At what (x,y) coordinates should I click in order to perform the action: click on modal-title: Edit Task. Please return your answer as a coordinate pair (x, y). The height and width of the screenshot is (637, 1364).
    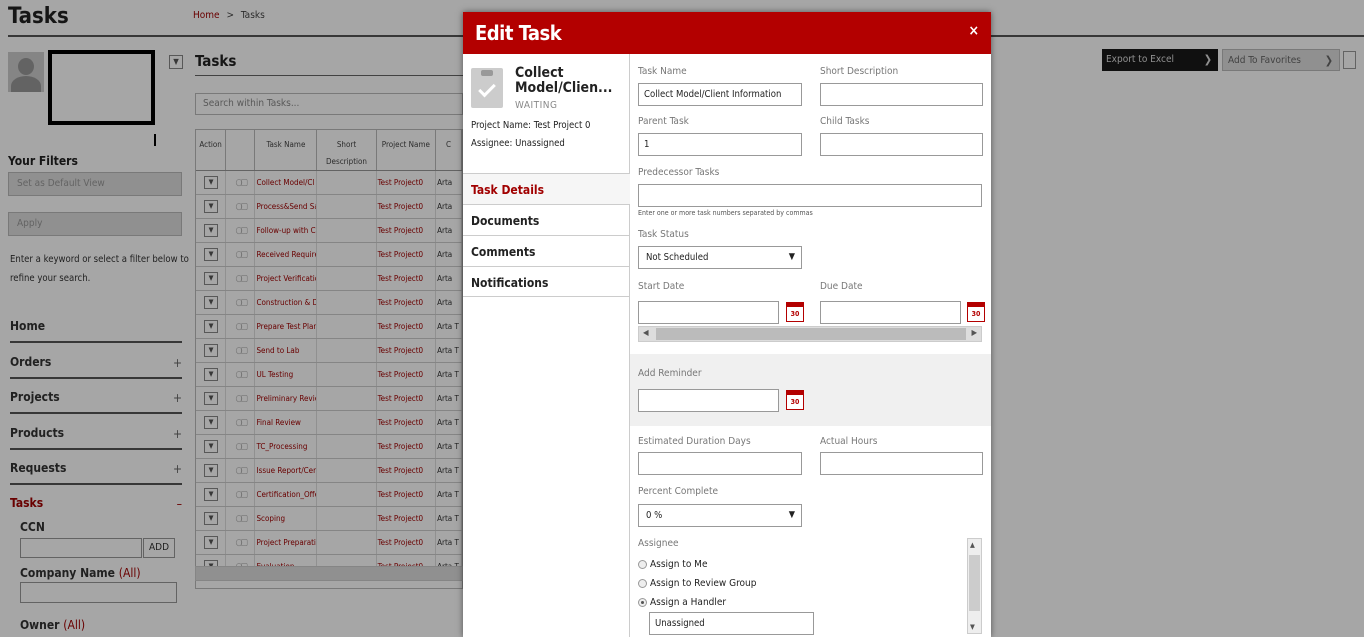
    Looking at the image, I should click on (518, 33).